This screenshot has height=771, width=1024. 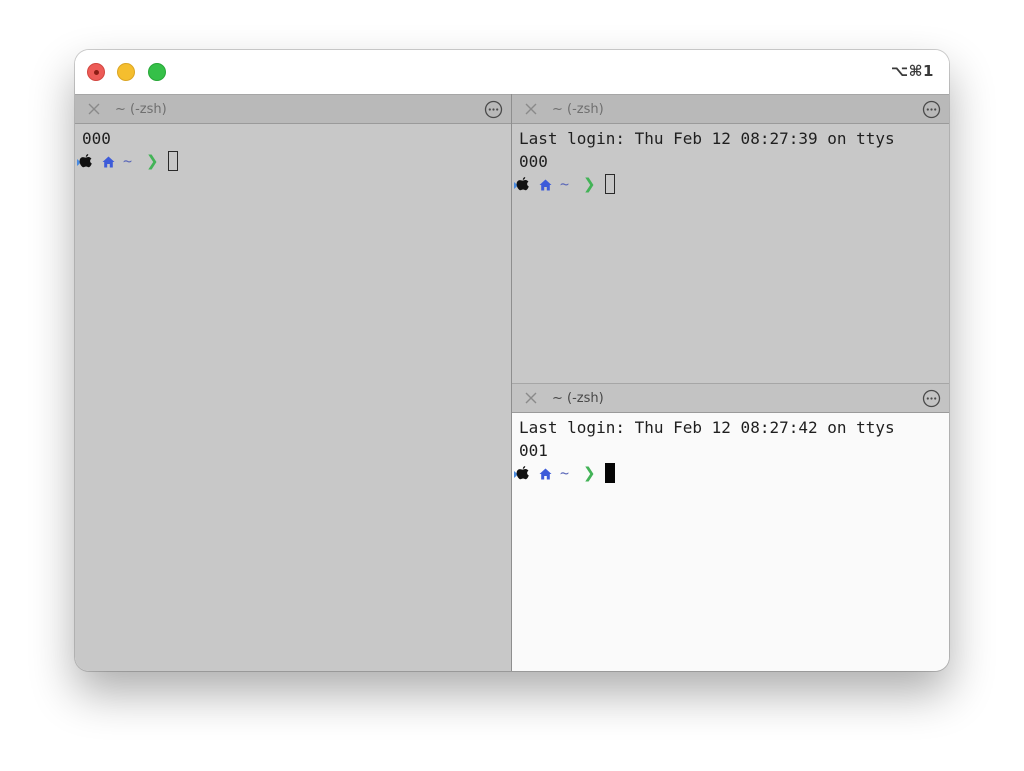 I want to click on window-close-button, so click(x=96, y=72).